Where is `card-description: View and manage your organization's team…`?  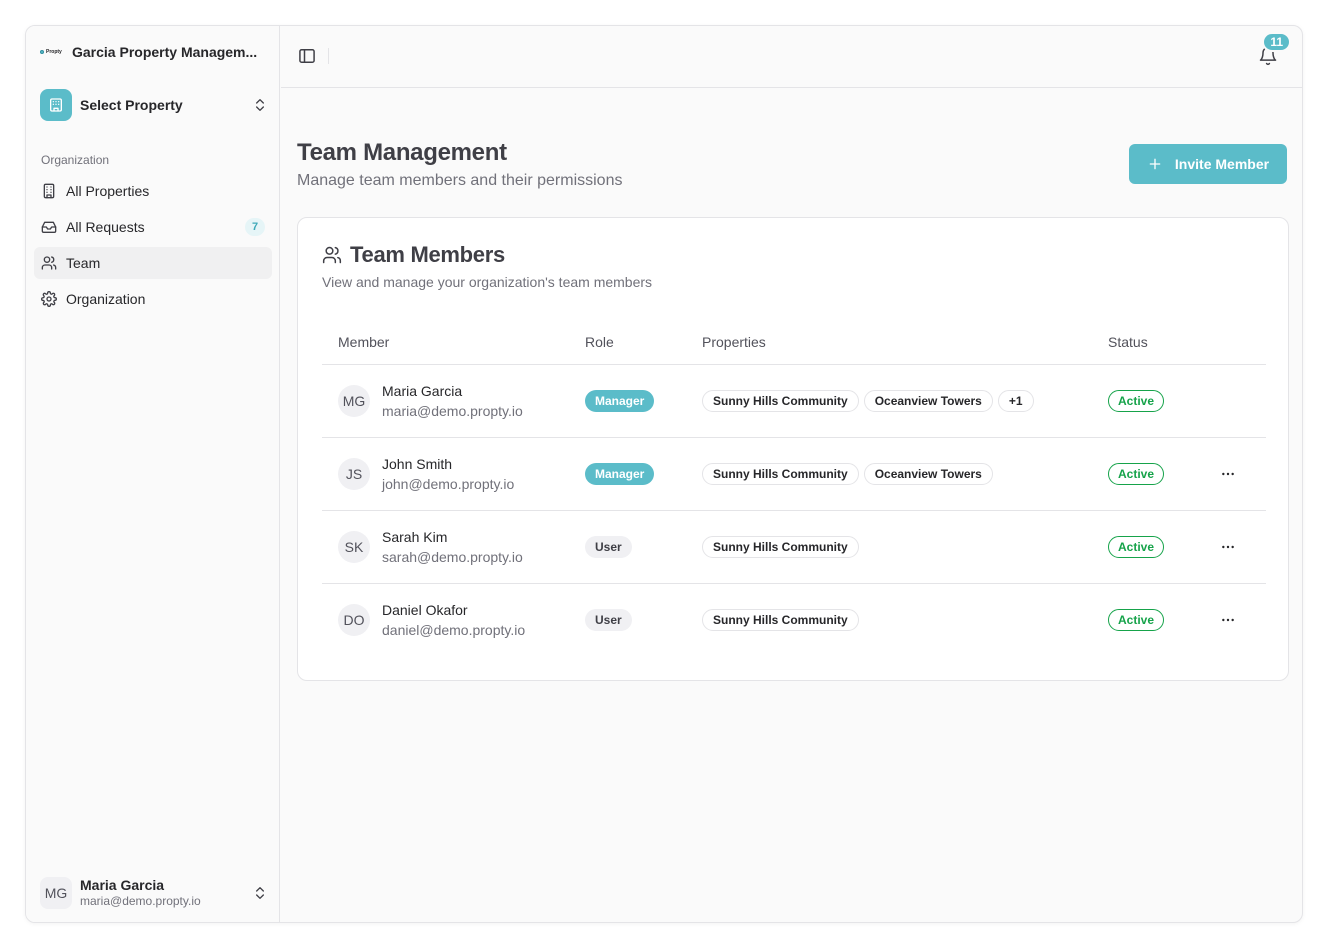
card-description: View and manage your organization's team… is located at coordinates (487, 282).